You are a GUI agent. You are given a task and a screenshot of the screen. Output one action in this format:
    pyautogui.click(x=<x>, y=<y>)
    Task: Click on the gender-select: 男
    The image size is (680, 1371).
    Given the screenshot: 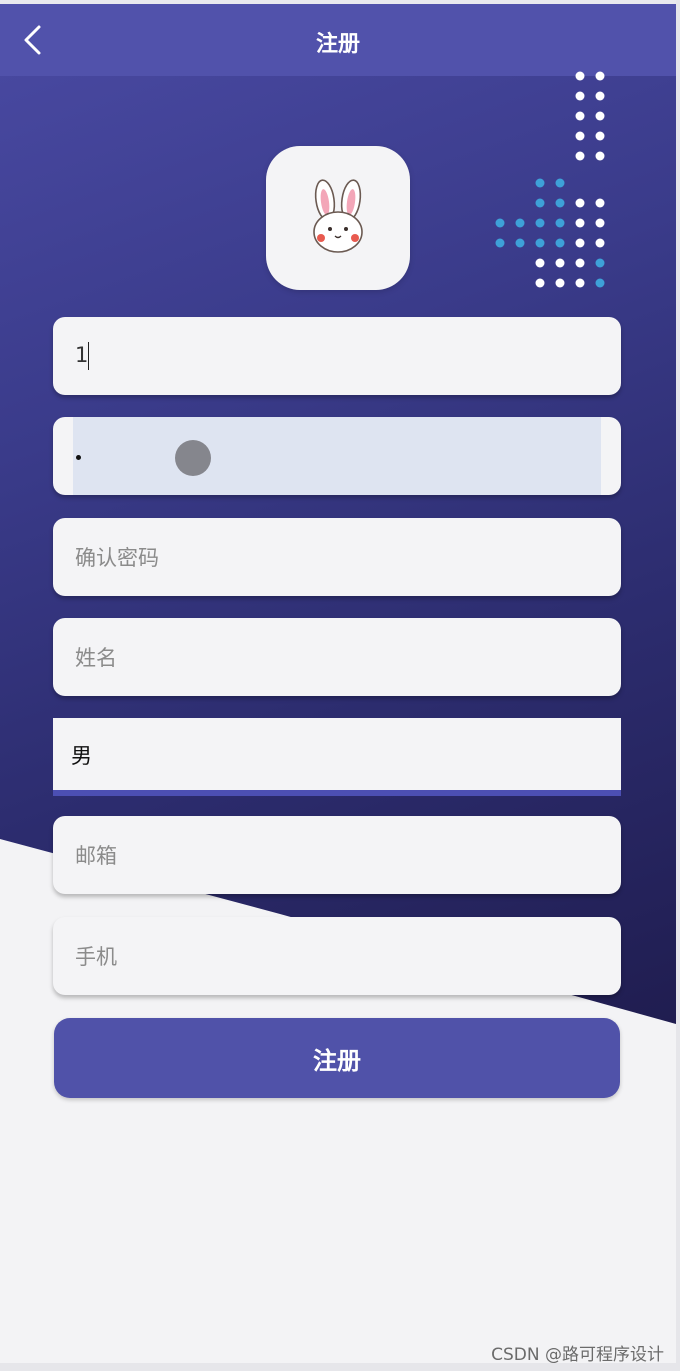 What is the action you would take?
    pyautogui.click(x=337, y=757)
    